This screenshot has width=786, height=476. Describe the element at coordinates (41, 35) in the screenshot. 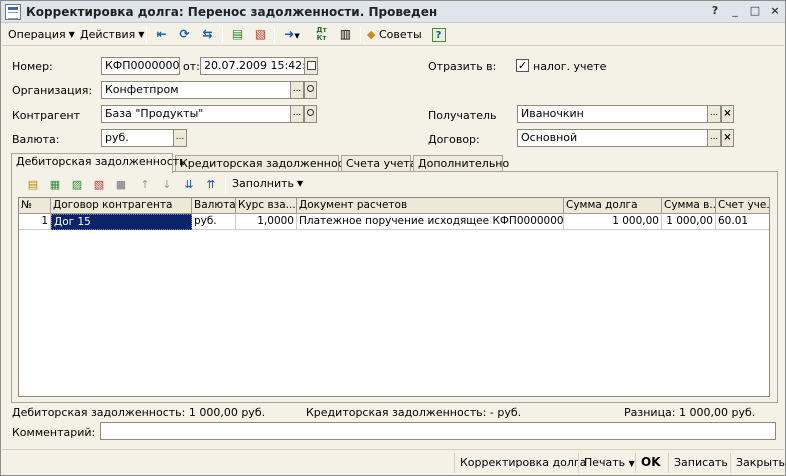

I see `operation-menu: Операция ▼` at that location.